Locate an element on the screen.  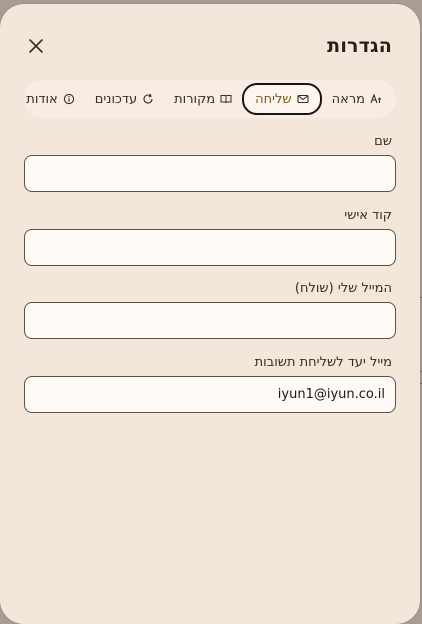
personal-code-field is located at coordinates (210, 247).